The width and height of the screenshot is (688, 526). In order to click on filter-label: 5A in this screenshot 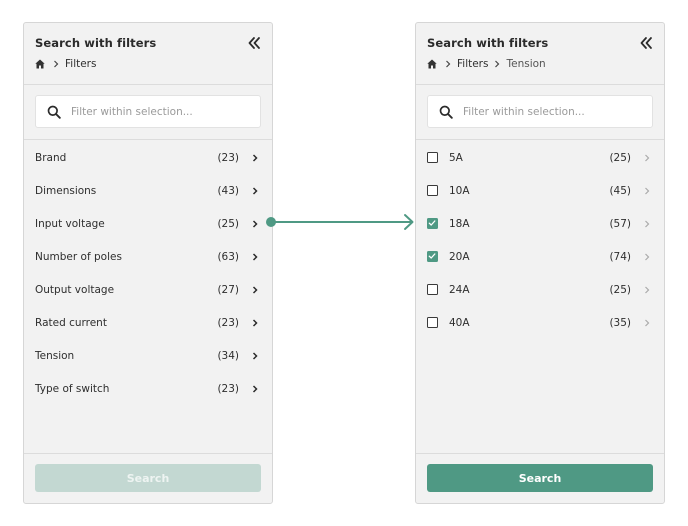, I will do `click(456, 157)`.